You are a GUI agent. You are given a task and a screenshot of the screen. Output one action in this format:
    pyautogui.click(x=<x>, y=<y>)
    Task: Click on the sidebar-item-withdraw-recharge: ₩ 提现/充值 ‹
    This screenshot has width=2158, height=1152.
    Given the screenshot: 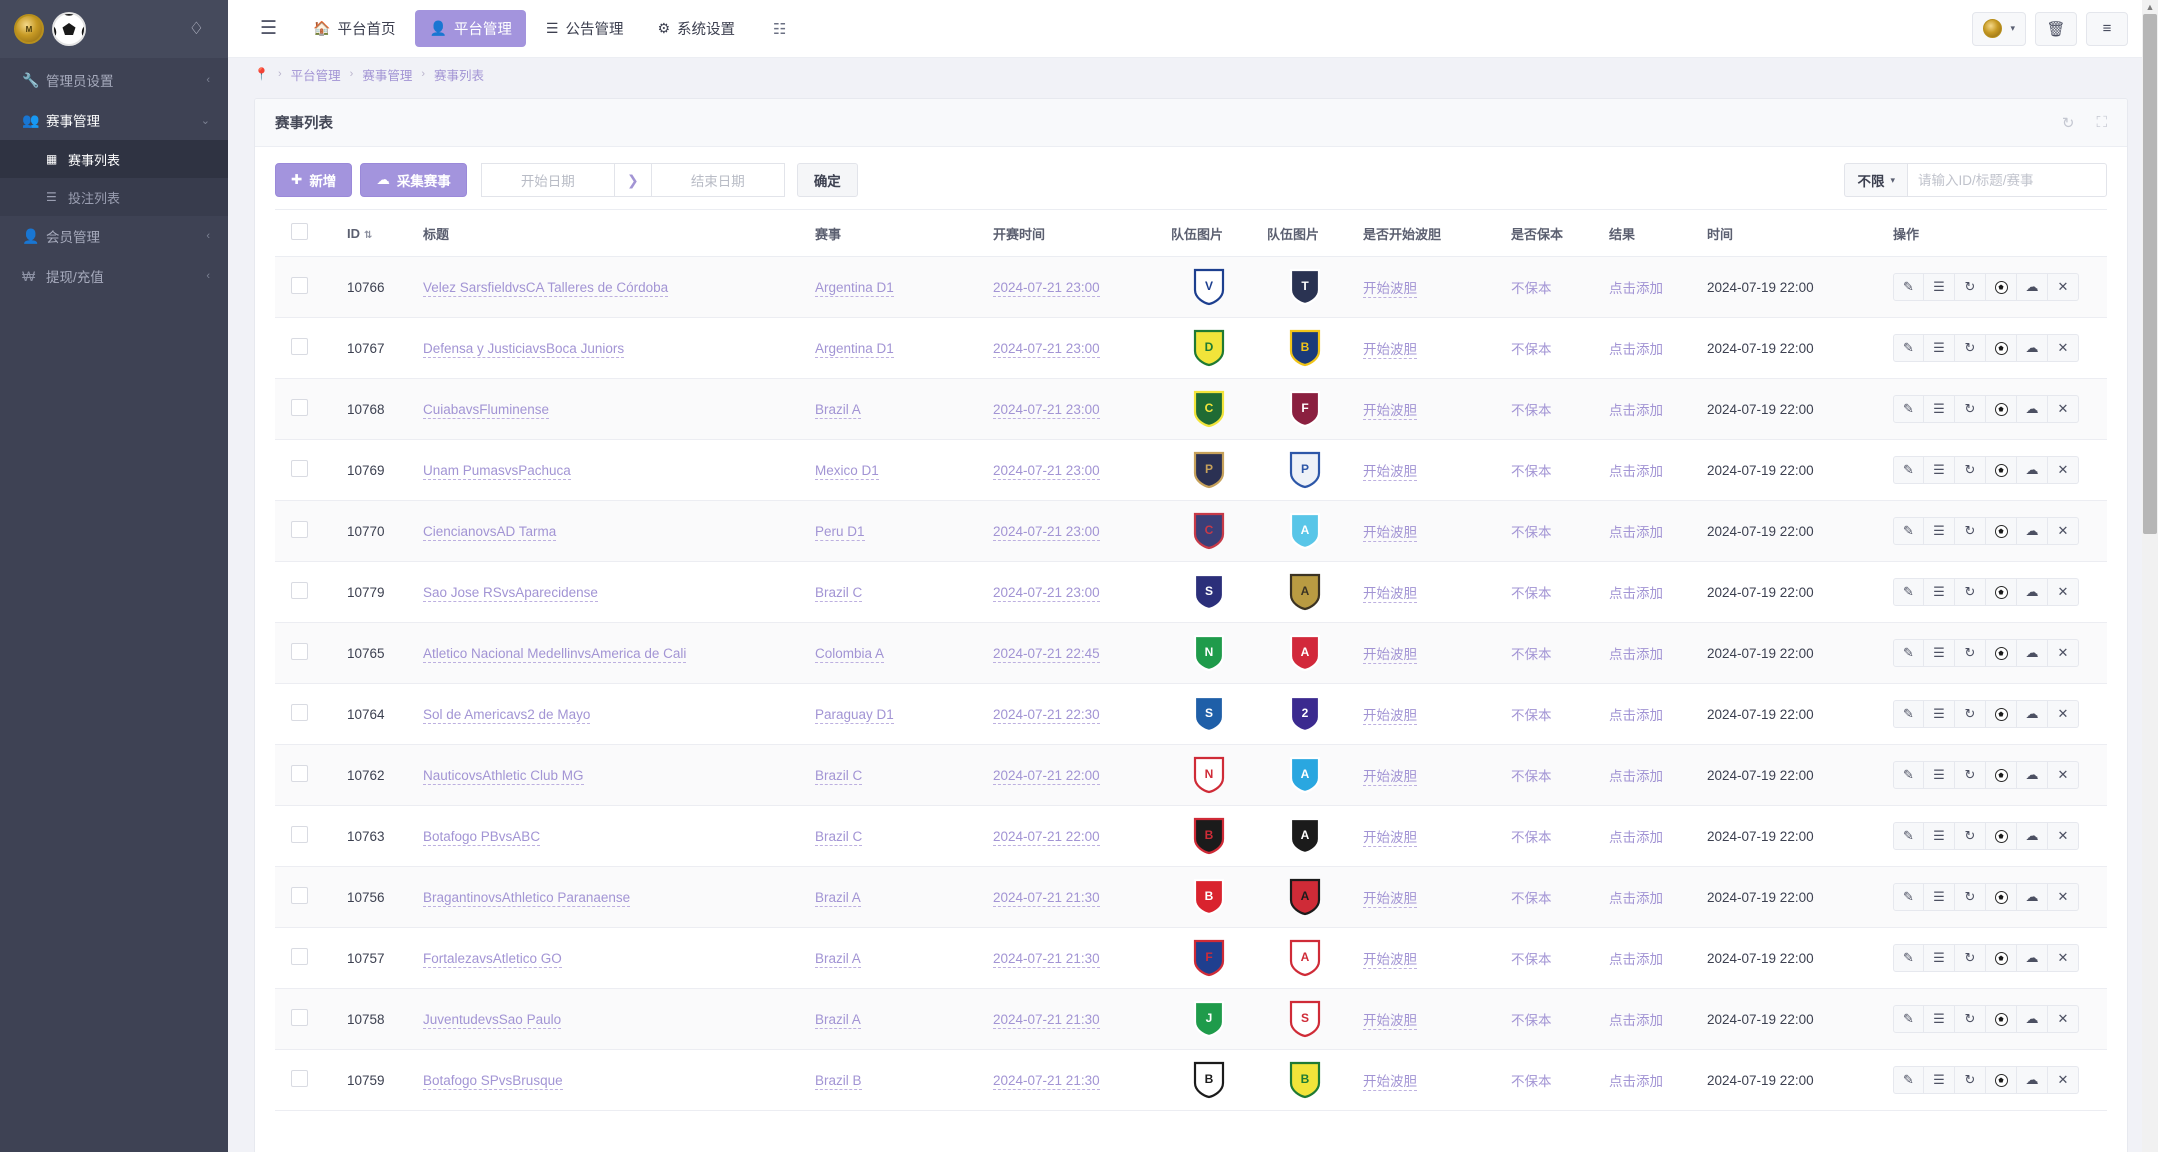 What is the action you would take?
    pyautogui.click(x=114, y=276)
    